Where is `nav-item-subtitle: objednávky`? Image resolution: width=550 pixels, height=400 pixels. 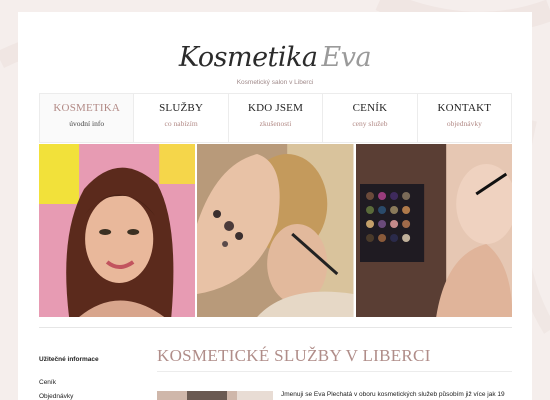
nav-item-subtitle: objednávky is located at coordinates (464, 123).